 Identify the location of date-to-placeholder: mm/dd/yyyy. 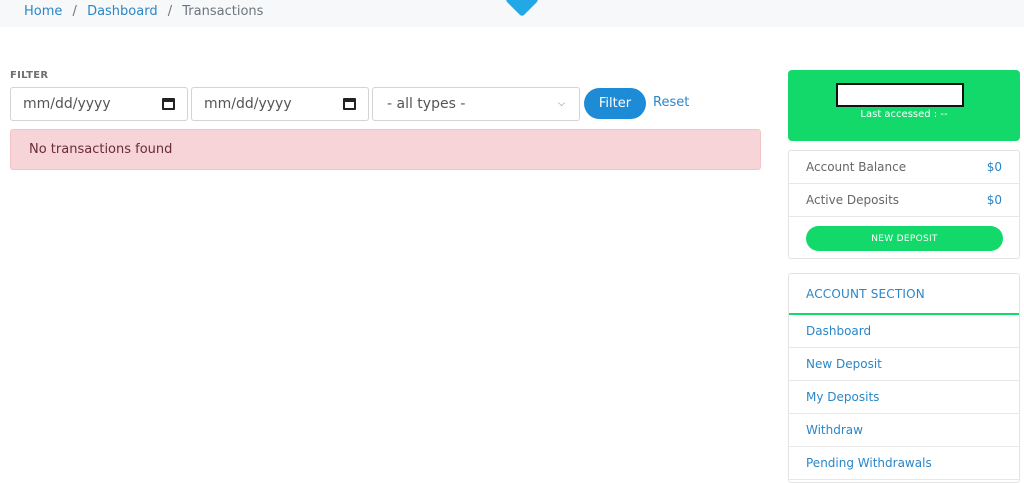
(248, 104).